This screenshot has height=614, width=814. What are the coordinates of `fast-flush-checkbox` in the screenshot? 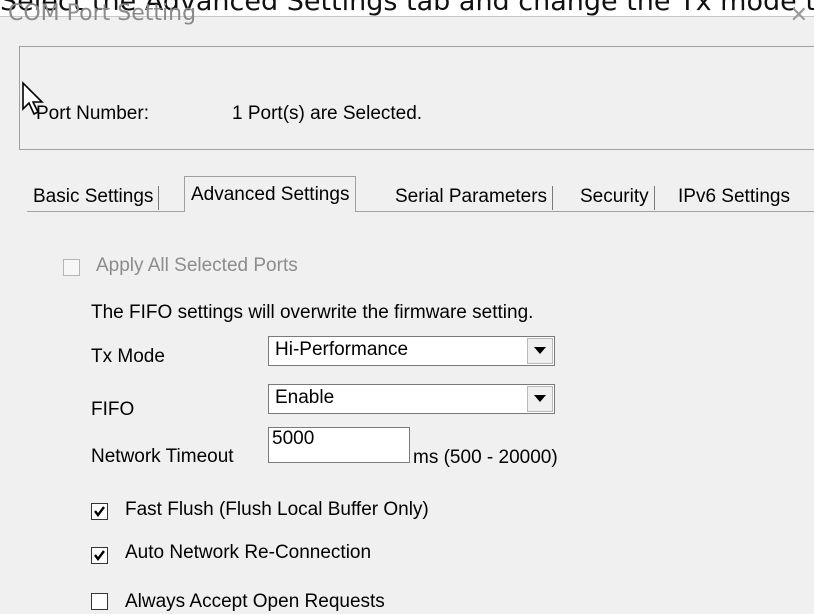 It's located at (99, 511).